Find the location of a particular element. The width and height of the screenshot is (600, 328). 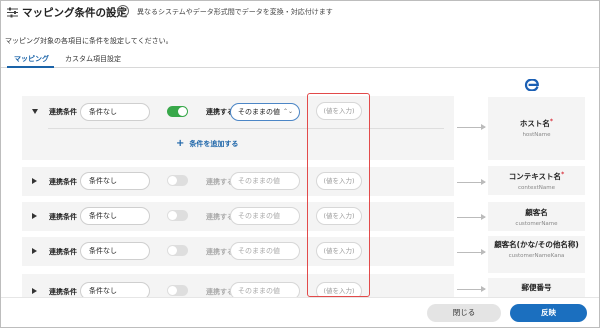

page-title: マッピング条件の設定 is located at coordinates (74, 13).